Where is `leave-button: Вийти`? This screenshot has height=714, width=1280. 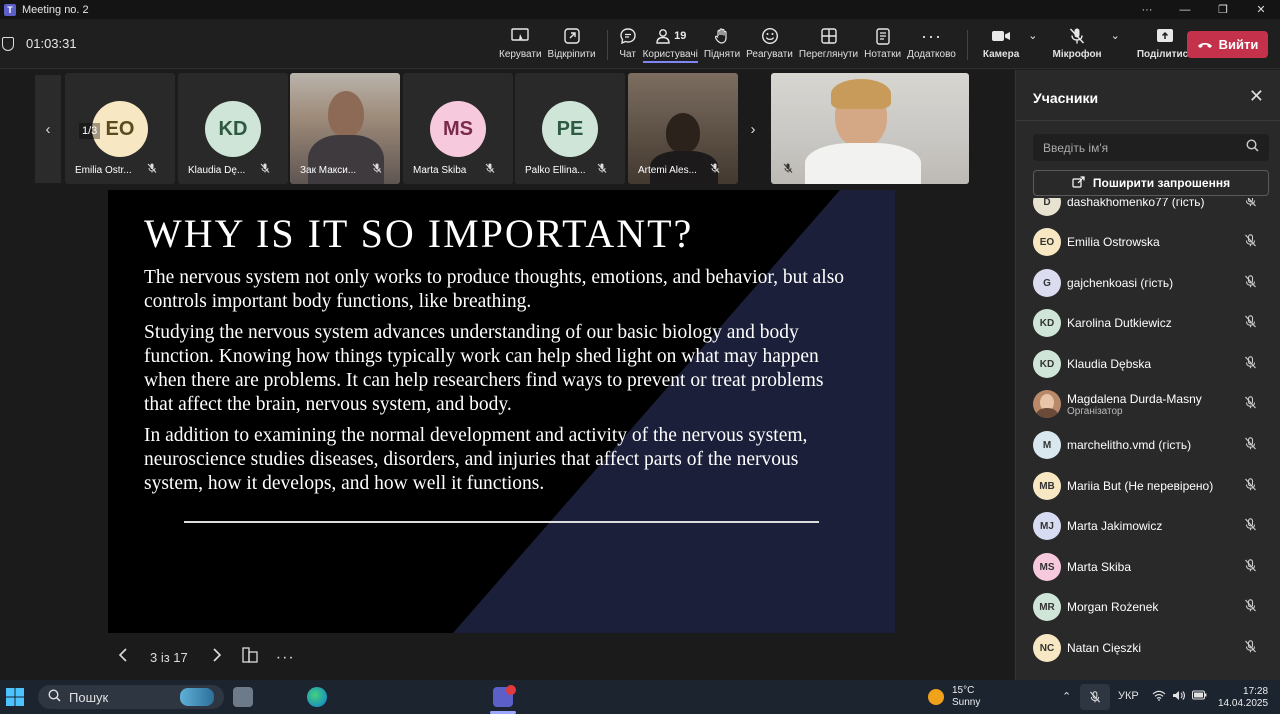 leave-button: Вийти is located at coordinates (1227, 44).